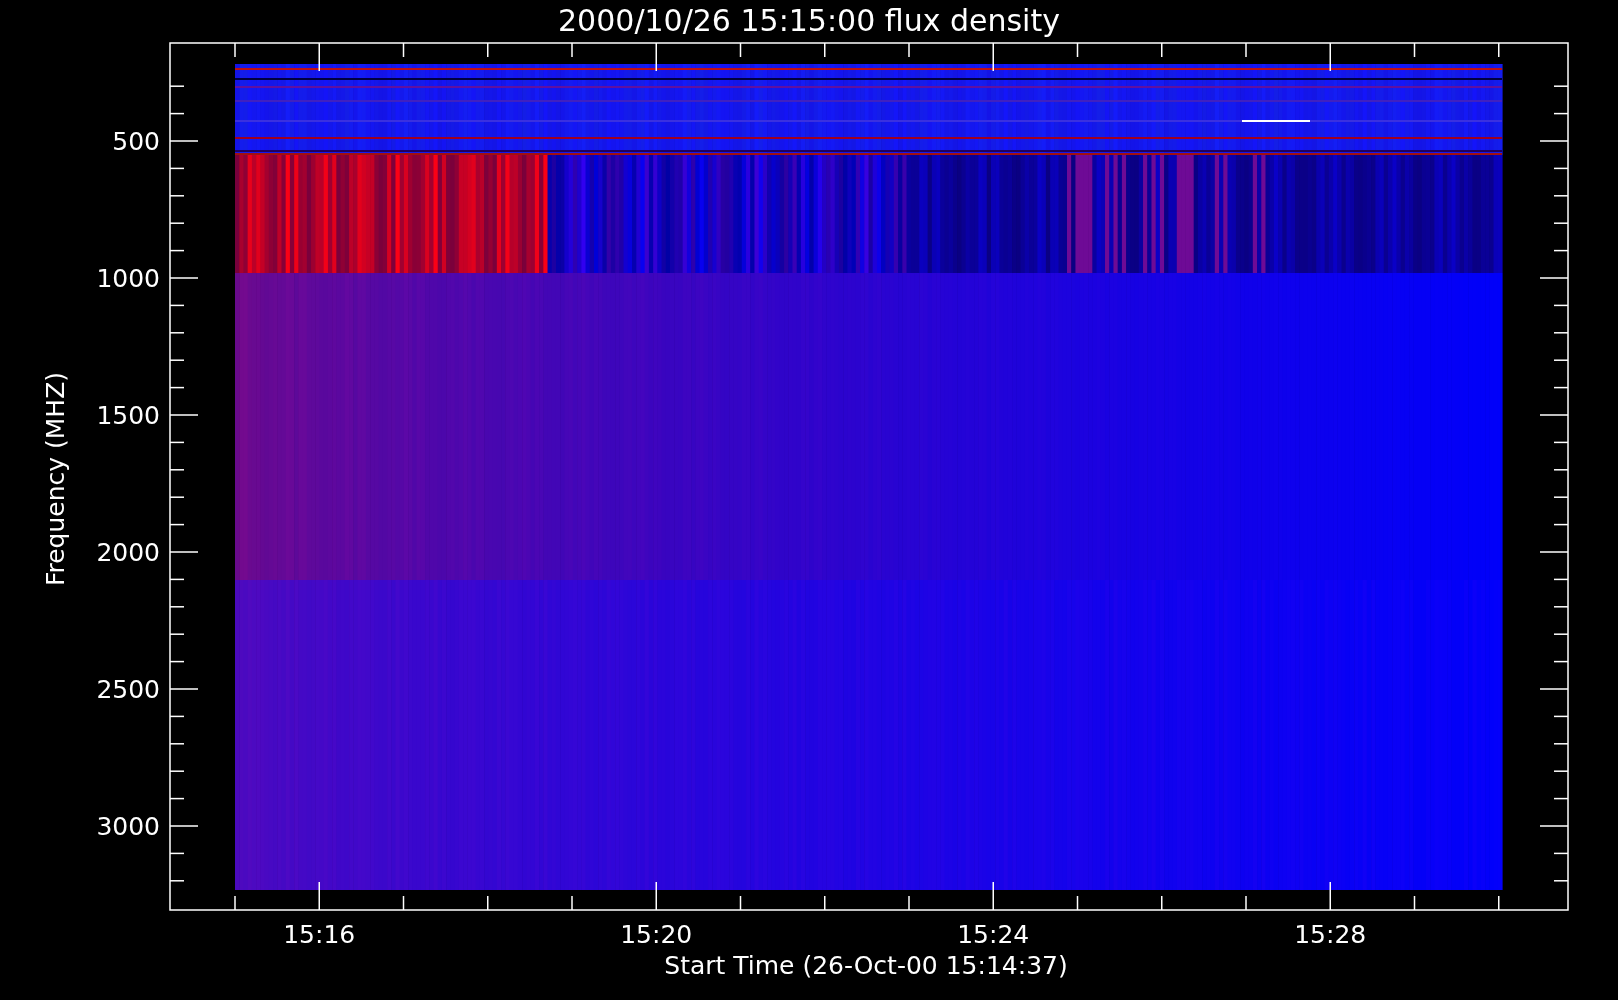 The height and width of the screenshot is (1000, 1618). Describe the element at coordinates (809, 20) in the screenshot. I see `plot-title: 2000/10/26 15:15:00 flux density` at that location.